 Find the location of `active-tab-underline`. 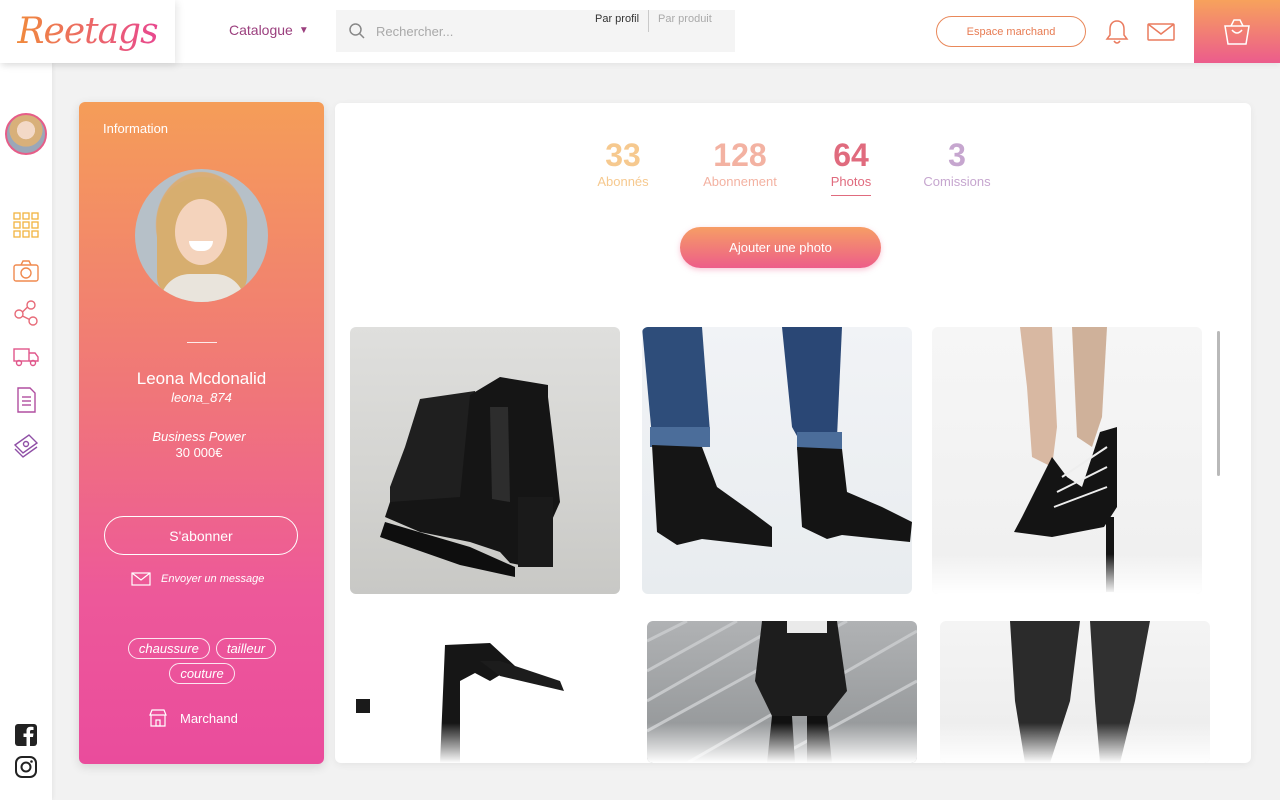

active-tab-underline is located at coordinates (851, 195).